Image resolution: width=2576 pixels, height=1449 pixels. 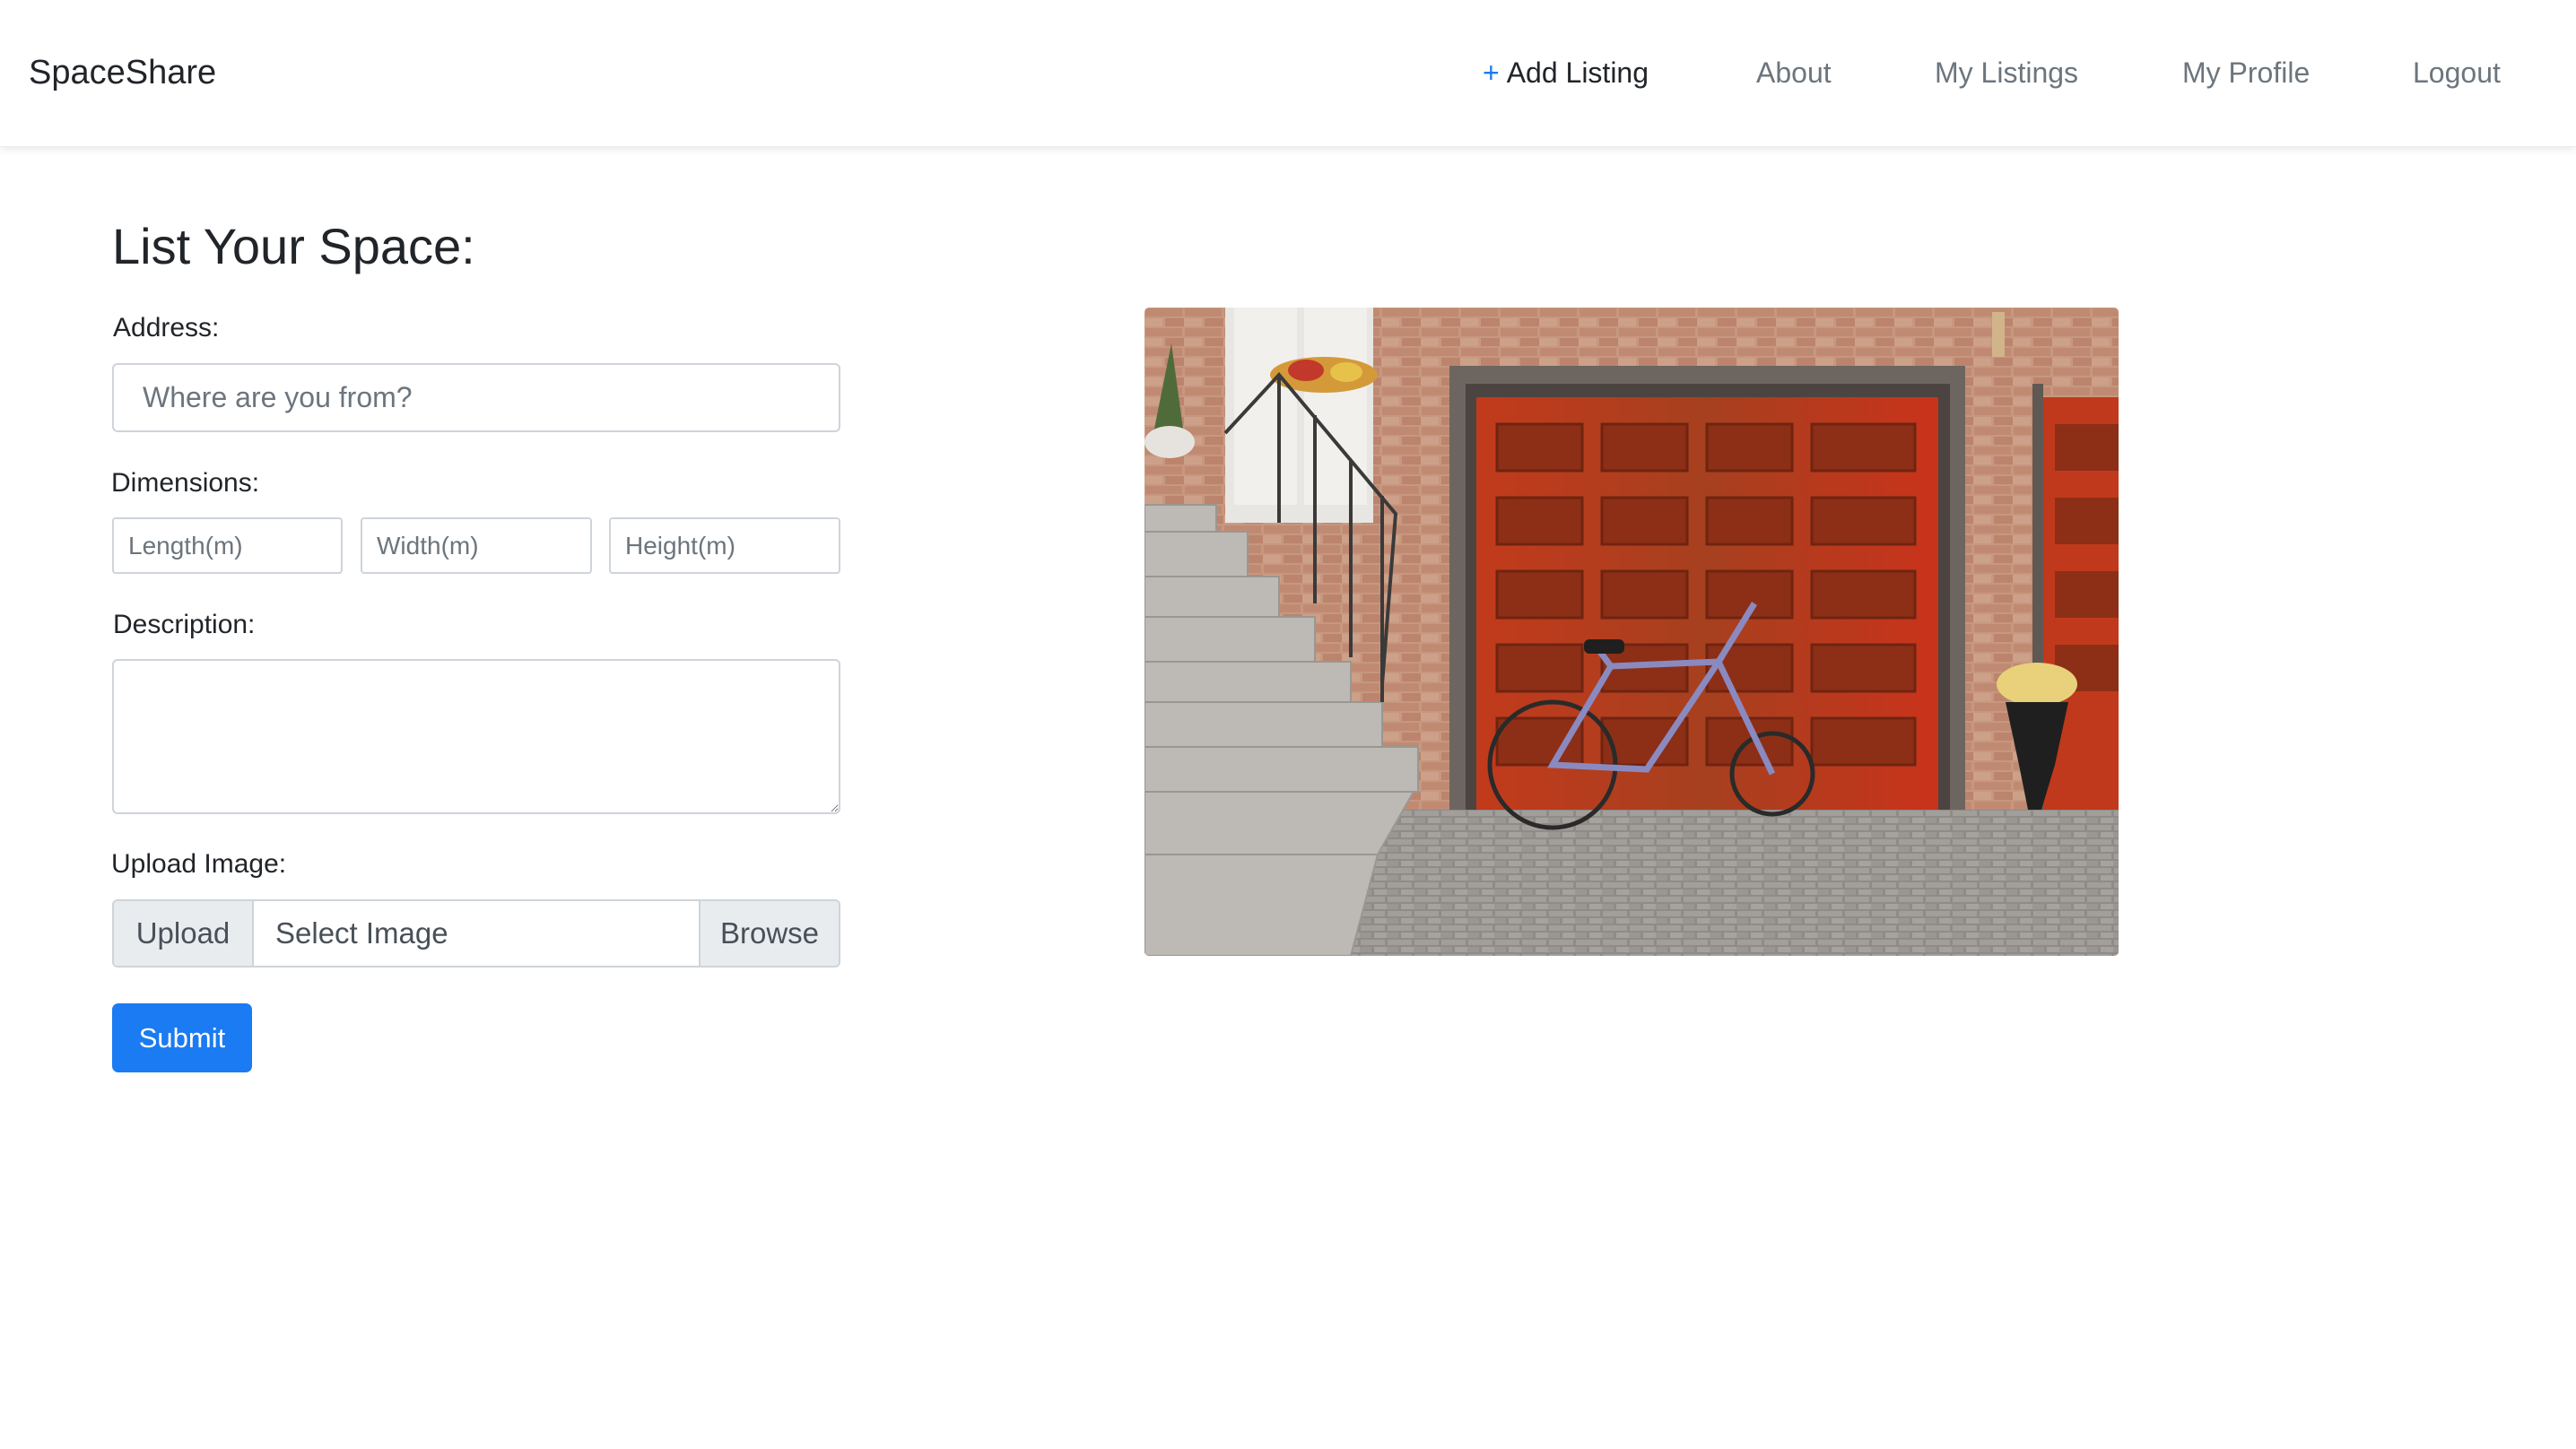 I want to click on address-input, so click(x=476, y=397).